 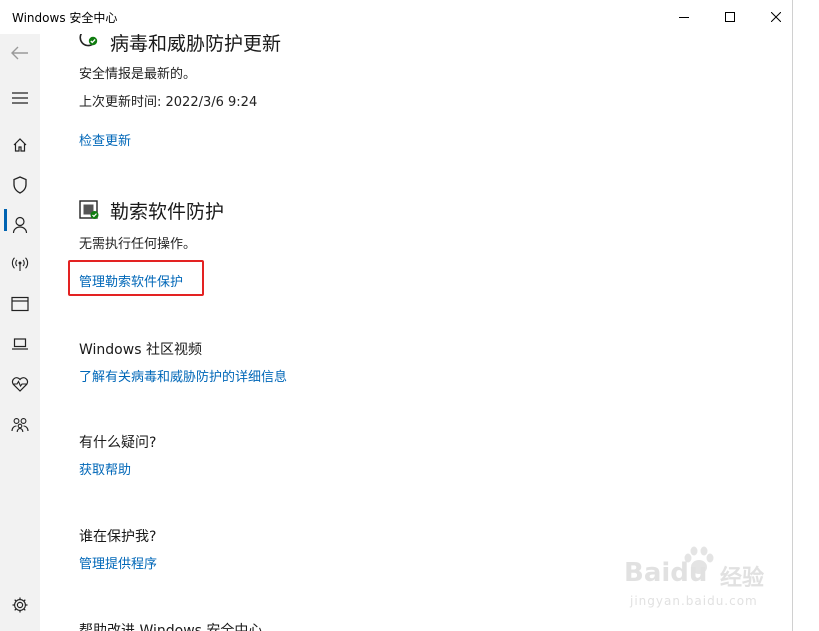 I want to click on manage-providers-link: 管理提供程序, so click(x=118, y=562).